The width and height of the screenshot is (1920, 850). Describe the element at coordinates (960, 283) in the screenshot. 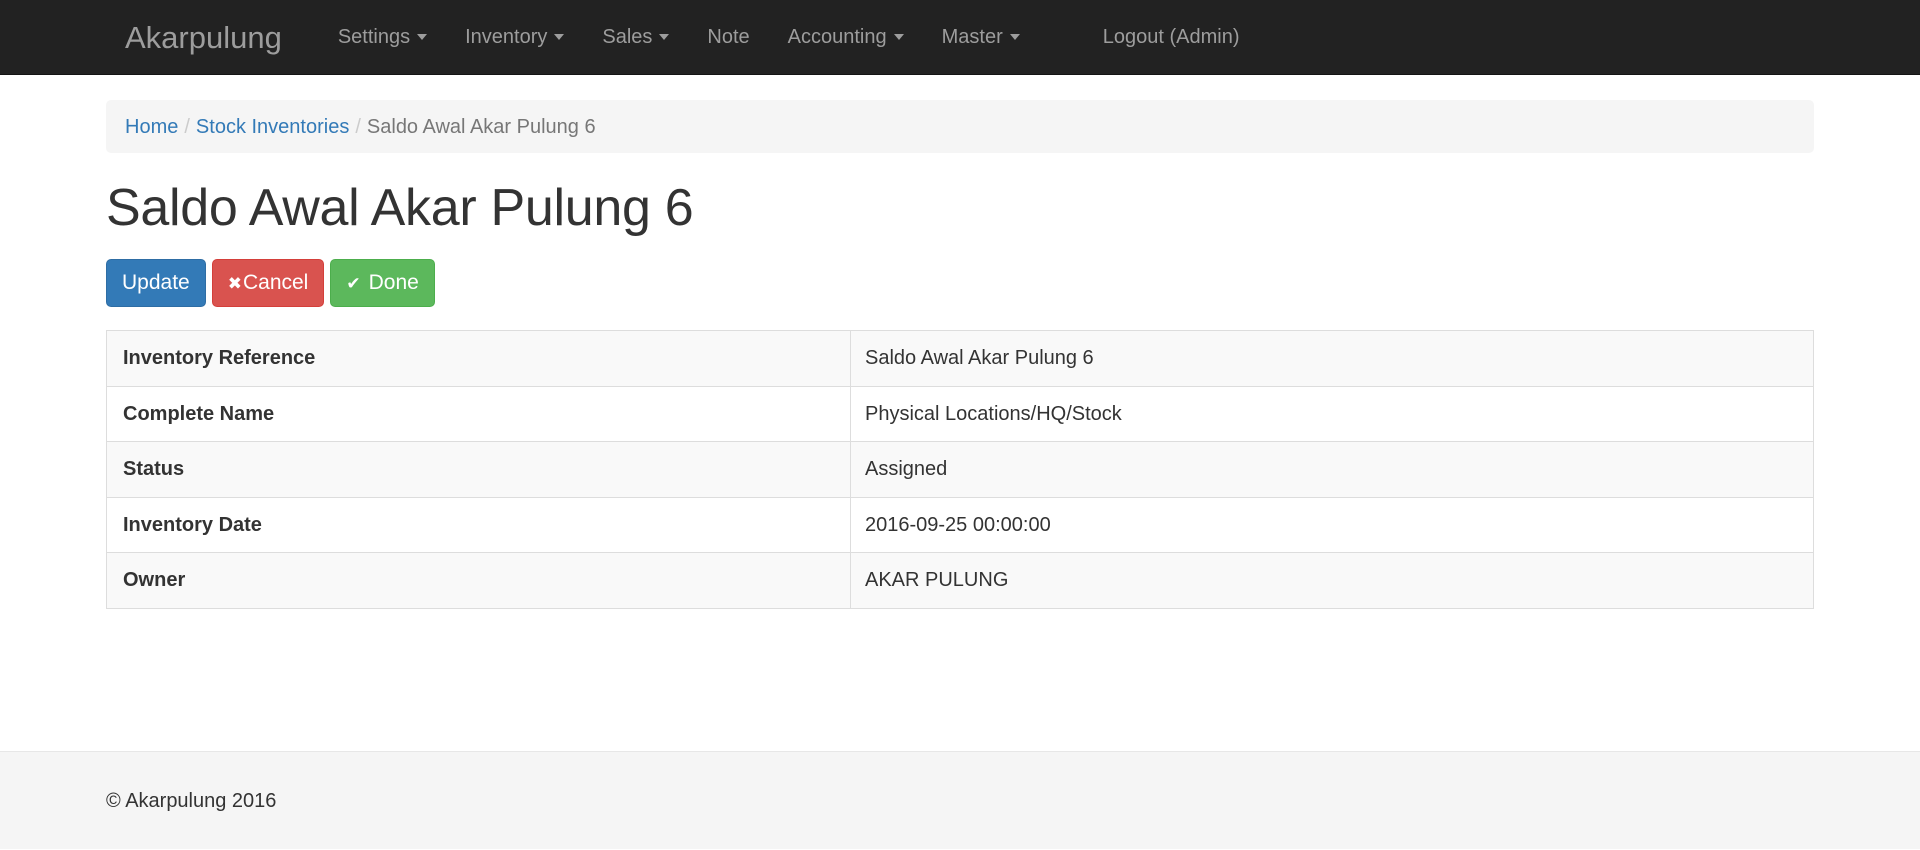

I see `action-button-group: Update ✖ Cancel ✔ Done` at that location.